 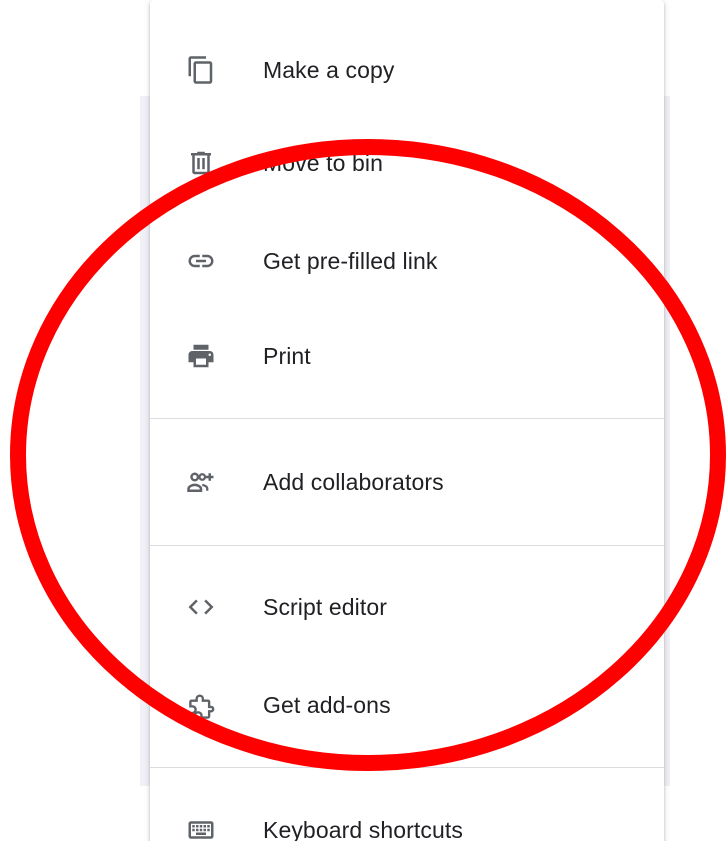 I want to click on page-background-right, so click(x=667, y=441).